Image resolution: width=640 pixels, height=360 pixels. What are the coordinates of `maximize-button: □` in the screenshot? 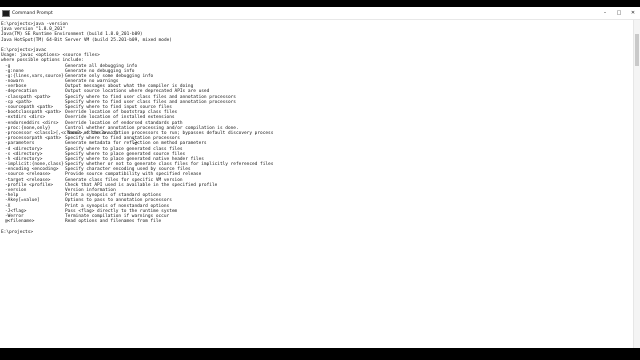 It's located at (619, 13).